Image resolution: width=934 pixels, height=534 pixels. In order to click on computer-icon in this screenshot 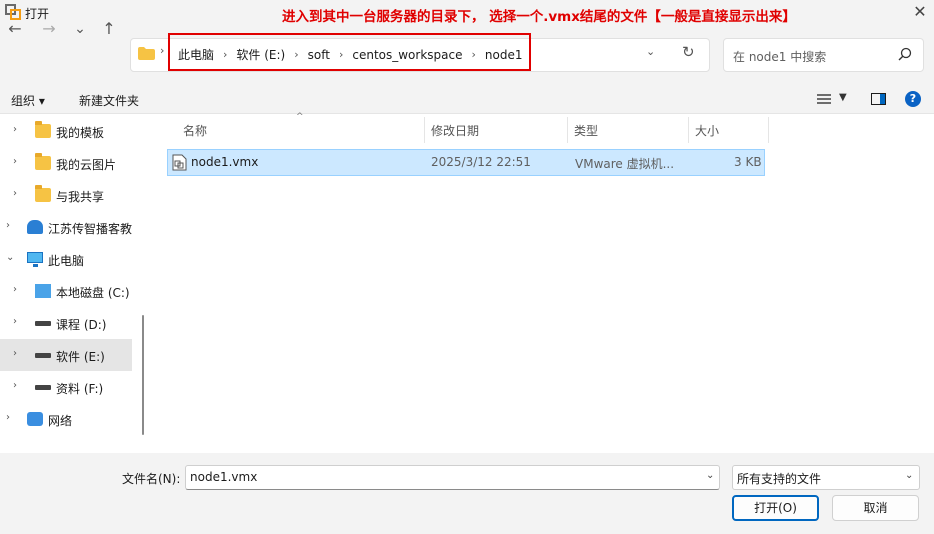, I will do `click(35, 259)`.